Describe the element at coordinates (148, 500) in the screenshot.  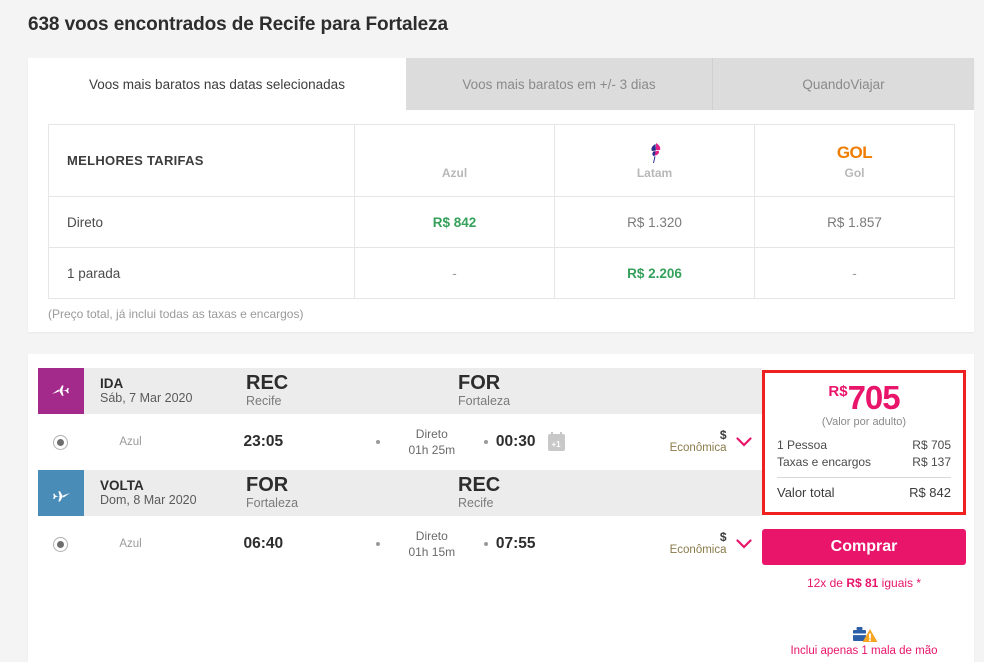
I see `return-date: Dom, 8 Mar 2020` at that location.